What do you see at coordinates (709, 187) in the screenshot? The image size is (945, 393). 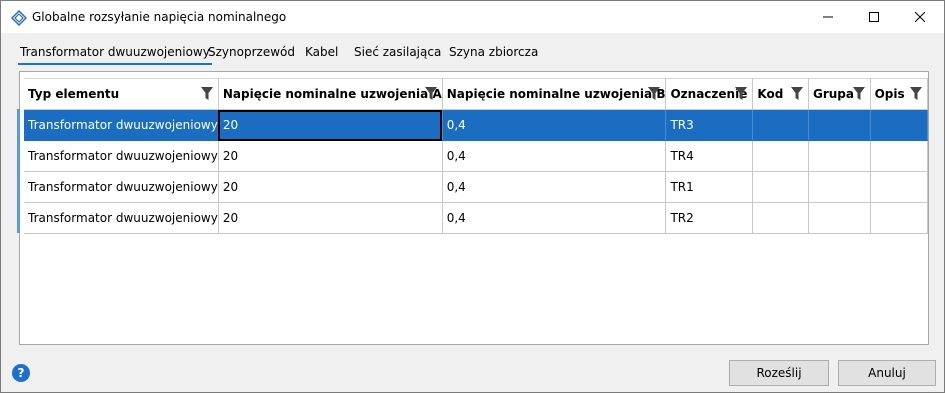 I see `cell-oznaczenie: TR1` at bounding box center [709, 187].